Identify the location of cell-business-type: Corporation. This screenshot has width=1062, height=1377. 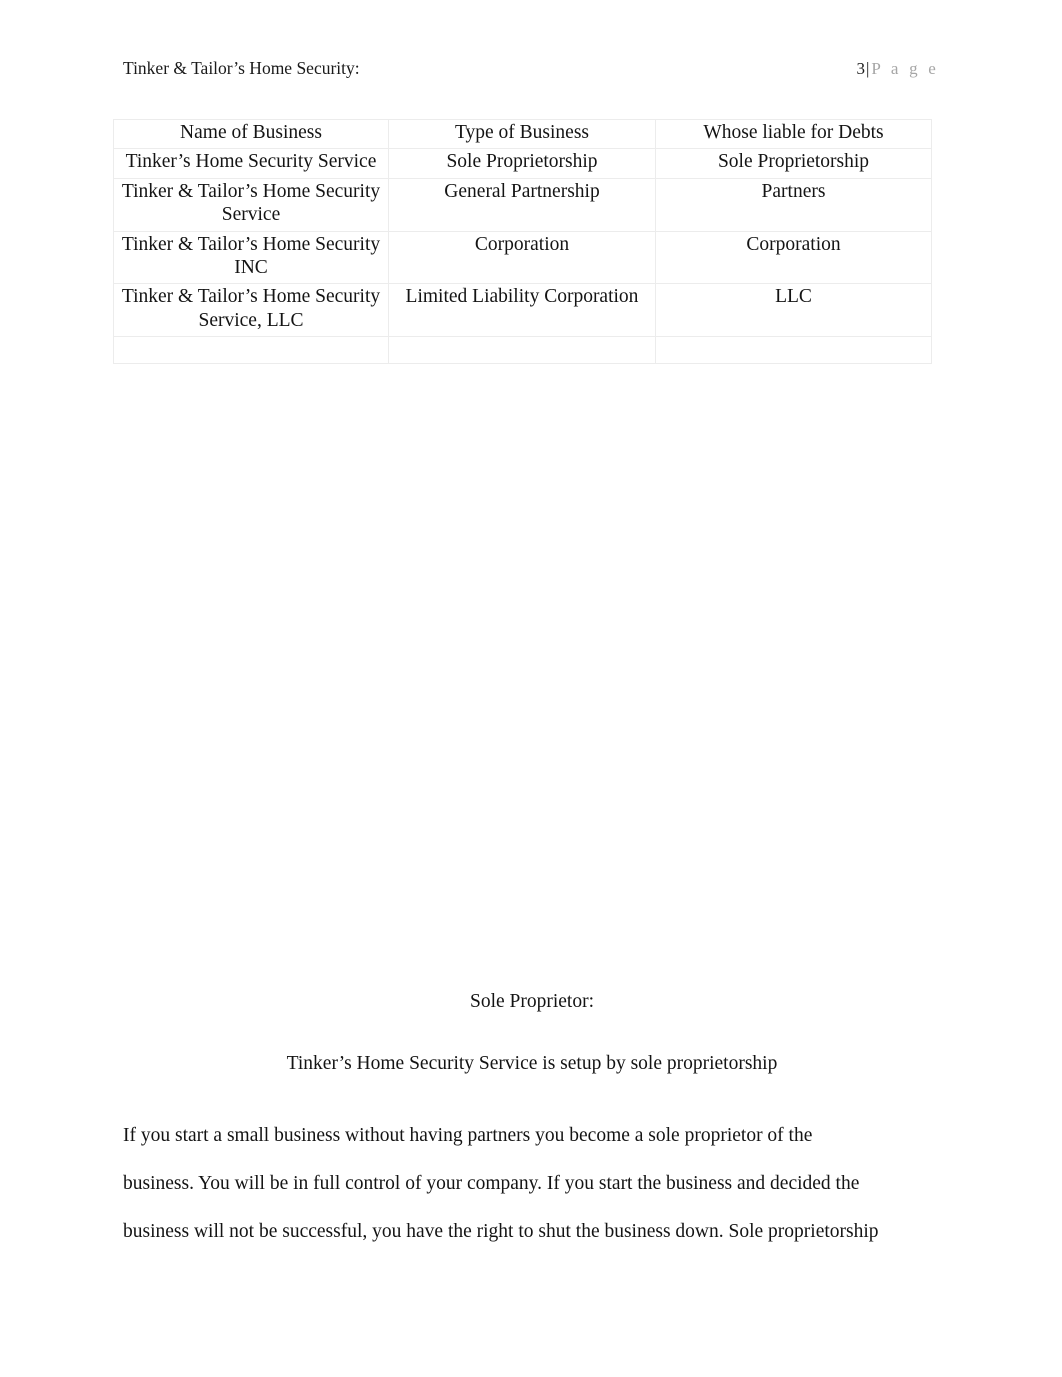
(522, 257).